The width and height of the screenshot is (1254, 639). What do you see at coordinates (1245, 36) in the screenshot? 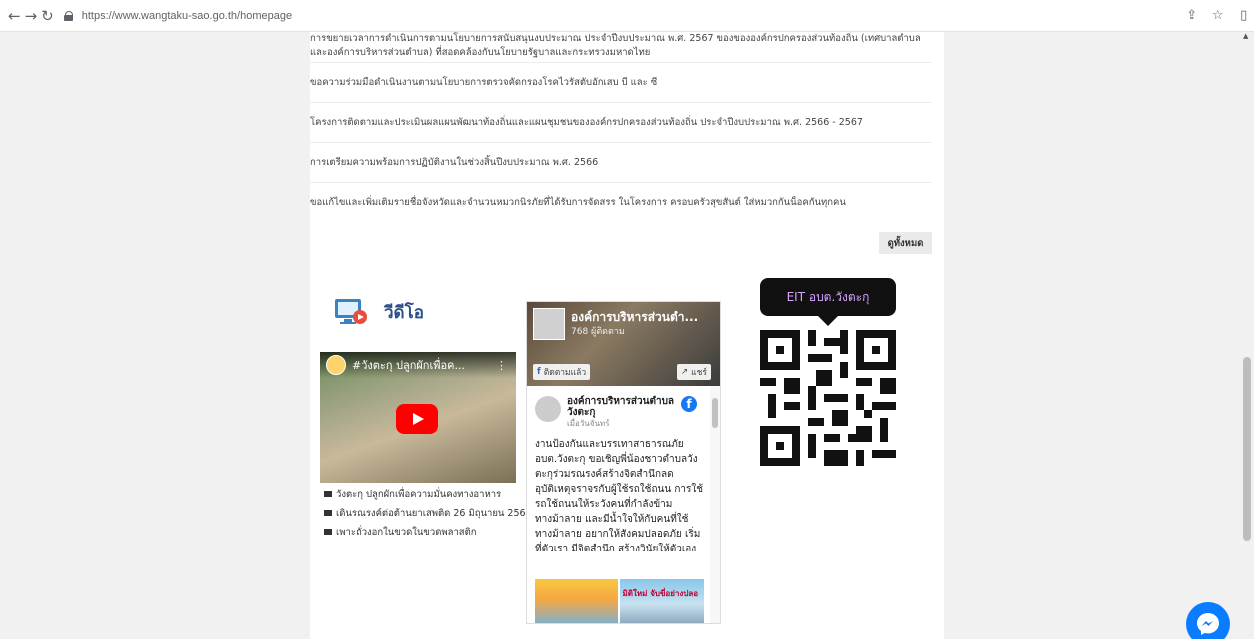
I see `scroll-up-arrow-icon: ▲` at bounding box center [1245, 36].